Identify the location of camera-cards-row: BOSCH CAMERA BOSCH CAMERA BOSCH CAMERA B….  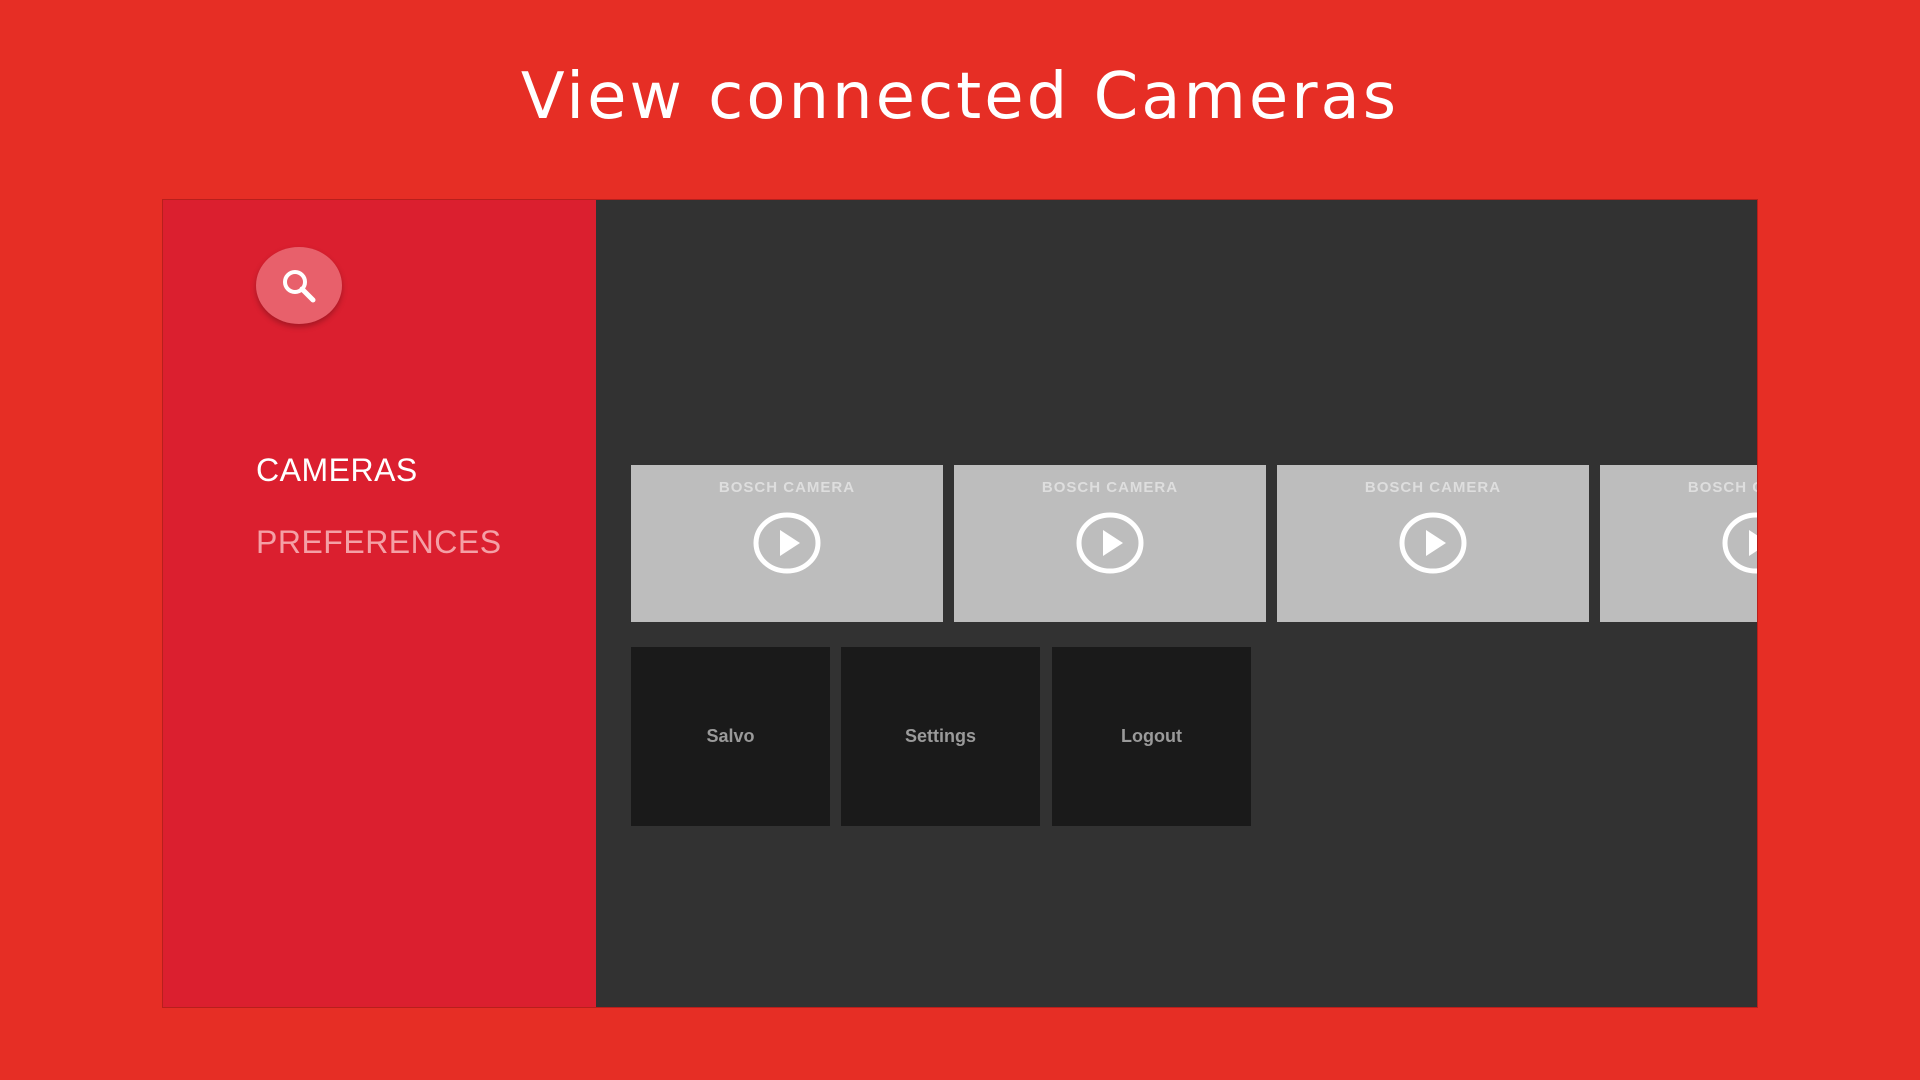
(1194, 543).